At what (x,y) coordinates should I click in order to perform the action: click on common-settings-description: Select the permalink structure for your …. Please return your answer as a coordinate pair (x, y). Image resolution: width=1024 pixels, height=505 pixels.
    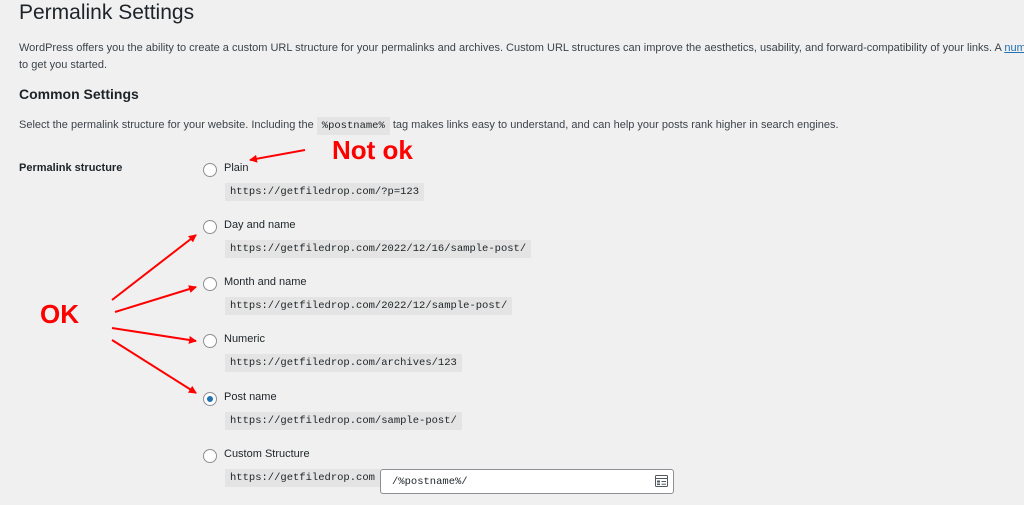
    Looking at the image, I should click on (429, 126).